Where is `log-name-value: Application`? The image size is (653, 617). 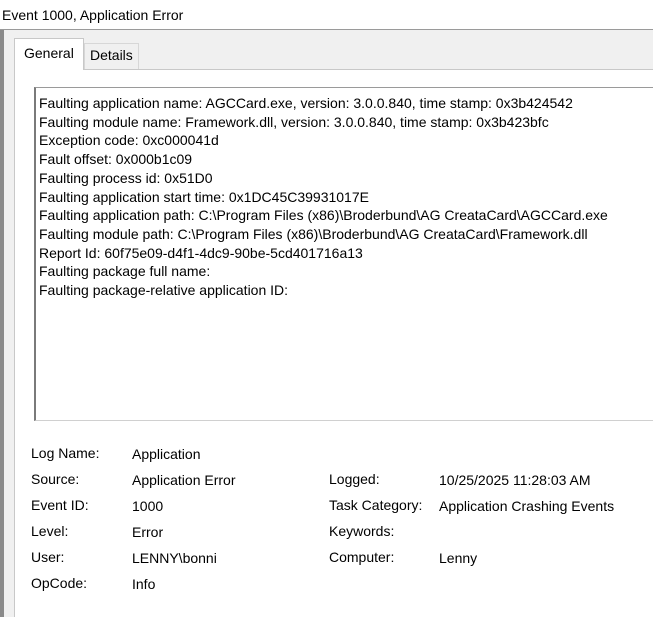 log-name-value: Application is located at coordinates (166, 454).